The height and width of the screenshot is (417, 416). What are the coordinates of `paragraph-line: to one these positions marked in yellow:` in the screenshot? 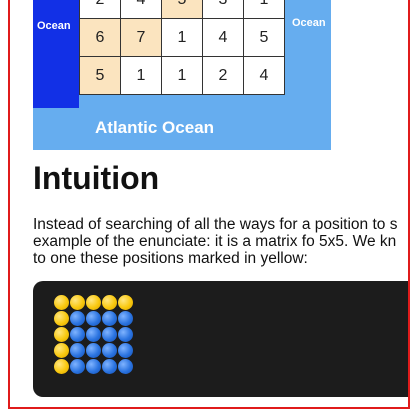 It's located at (170, 258).